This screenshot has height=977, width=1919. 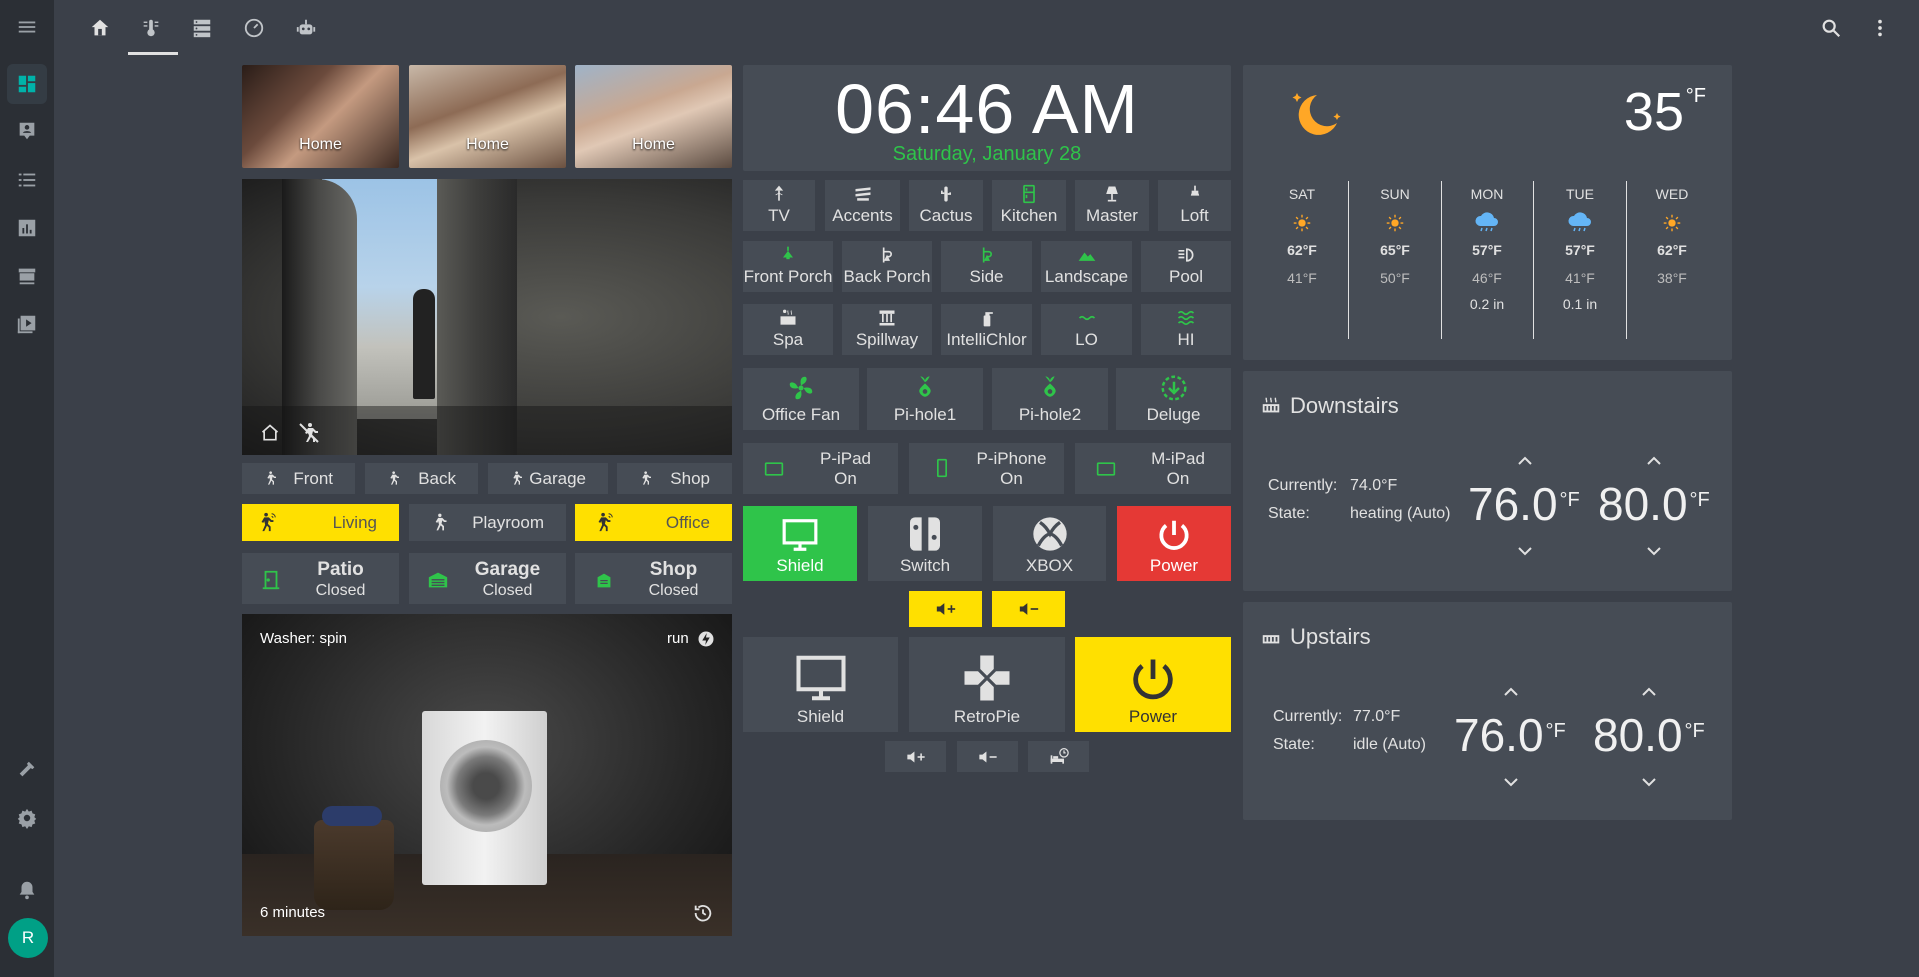 What do you see at coordinates (779, 205) in the screenshot?
I see `light-tv: TV` at bounding box center [779, 205].